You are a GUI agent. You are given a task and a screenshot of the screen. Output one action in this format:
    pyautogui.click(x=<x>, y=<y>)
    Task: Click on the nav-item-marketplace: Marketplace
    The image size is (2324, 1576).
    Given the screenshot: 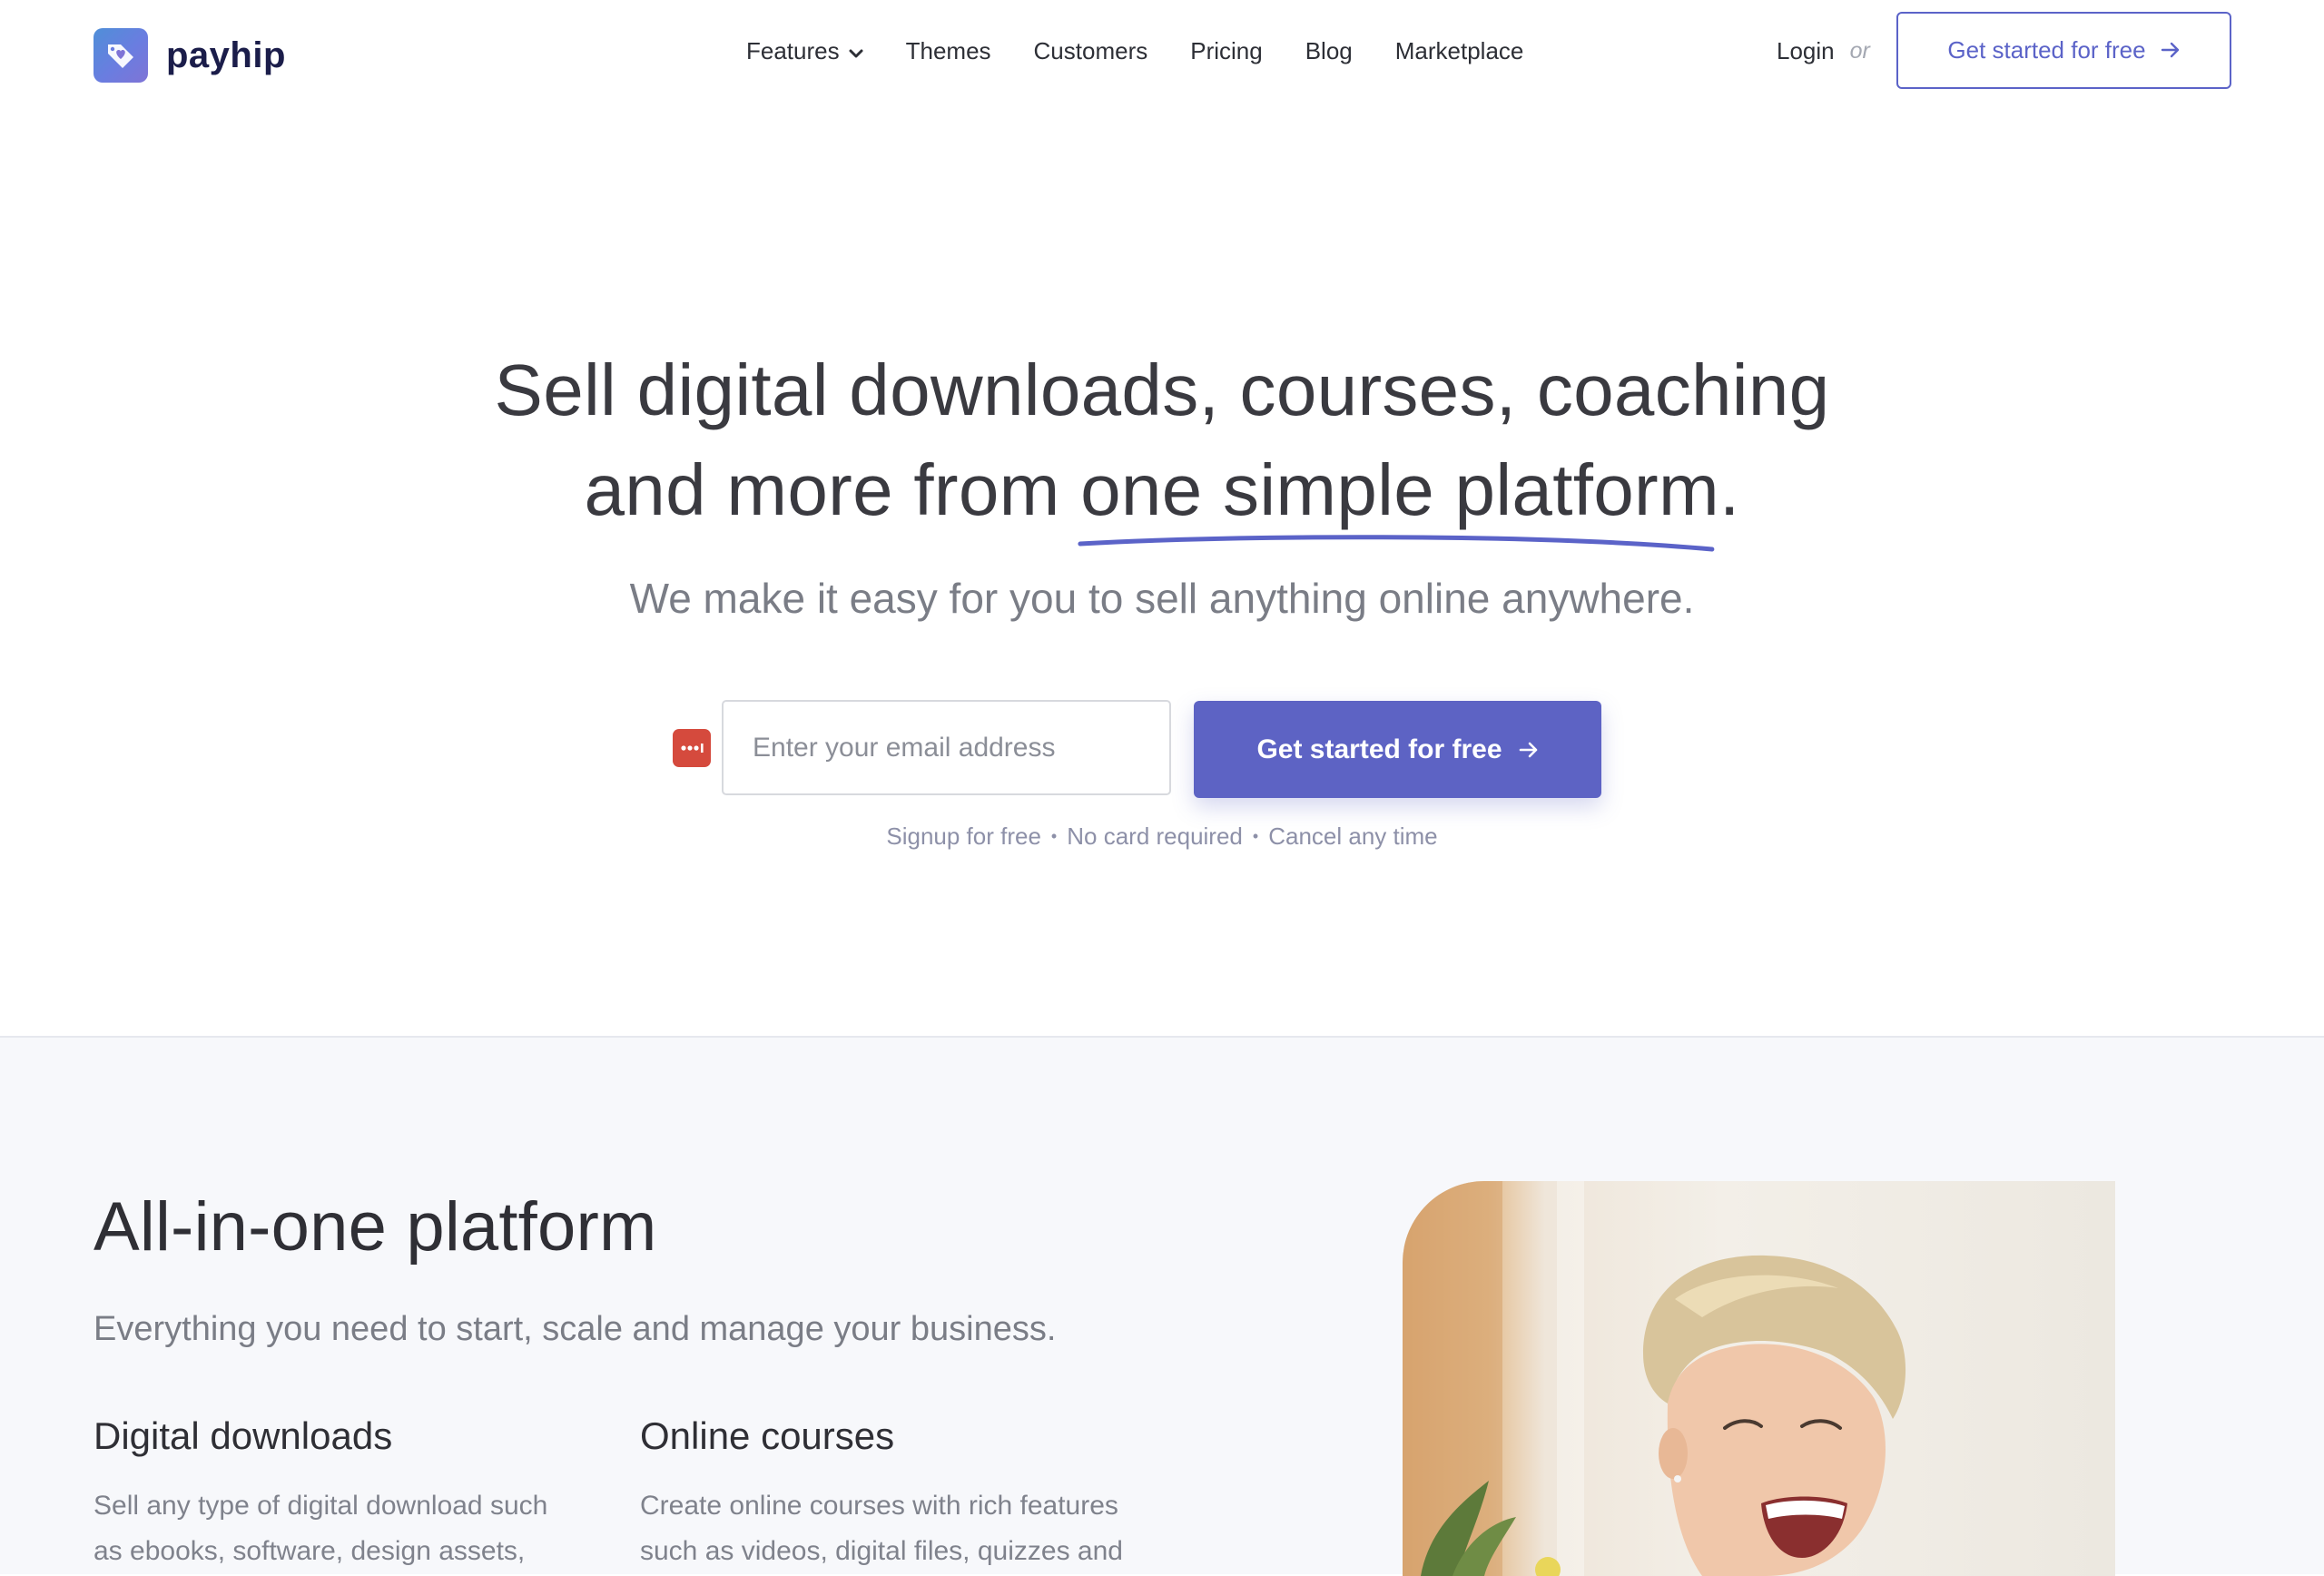 What is the action you would take?
    pyautogui.click(x=1459, y=51)
    